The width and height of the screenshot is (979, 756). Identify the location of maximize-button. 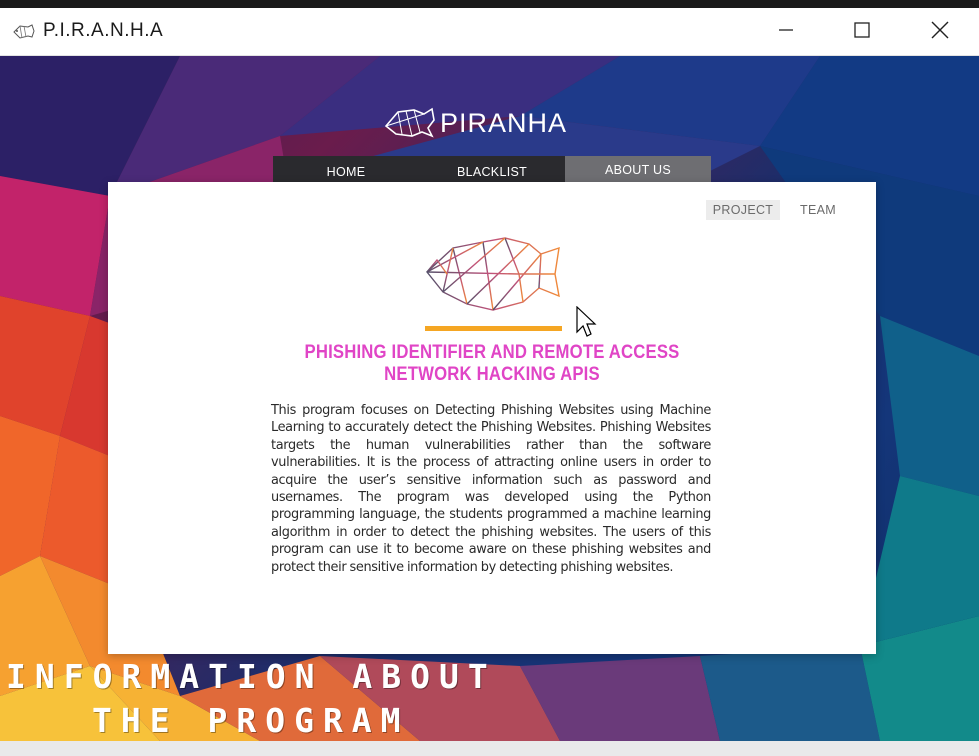
(862, 32).